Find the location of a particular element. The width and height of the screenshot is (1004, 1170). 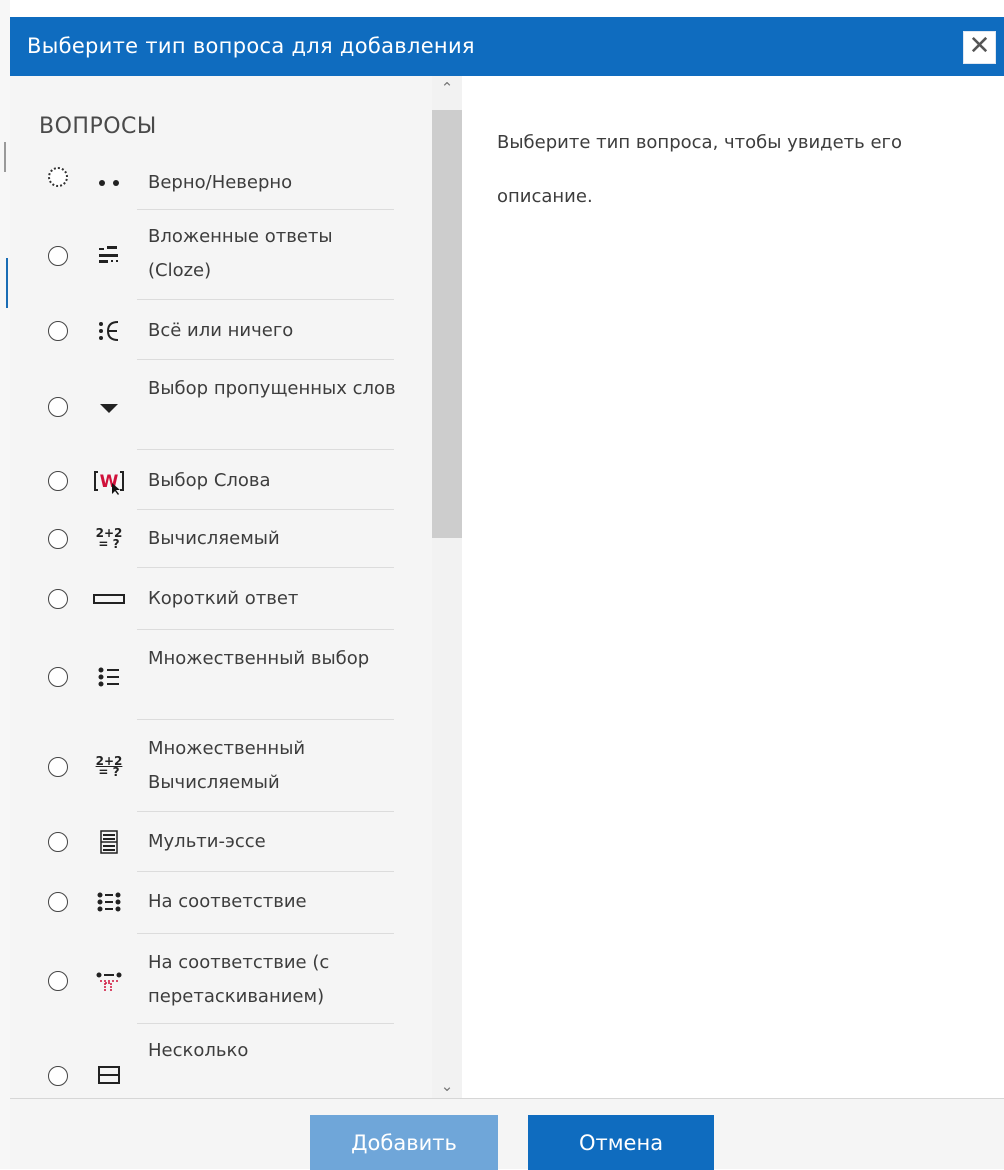

radio-matching is located at coordinates (58, 902).